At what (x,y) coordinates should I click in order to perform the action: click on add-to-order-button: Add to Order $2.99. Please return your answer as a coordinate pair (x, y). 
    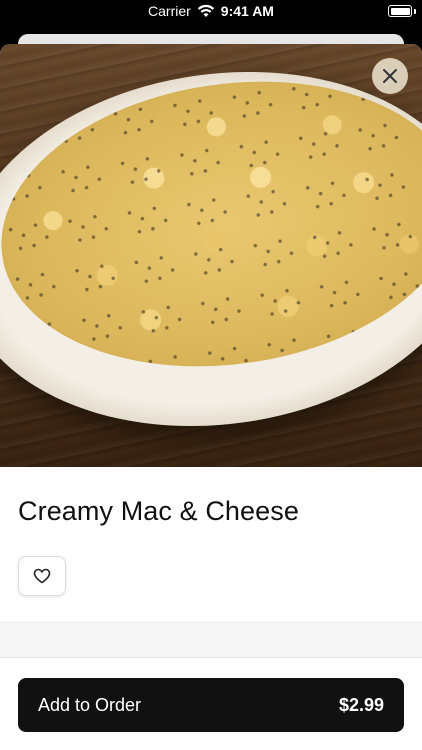
    Looking at the image, I should click on (211, 705).